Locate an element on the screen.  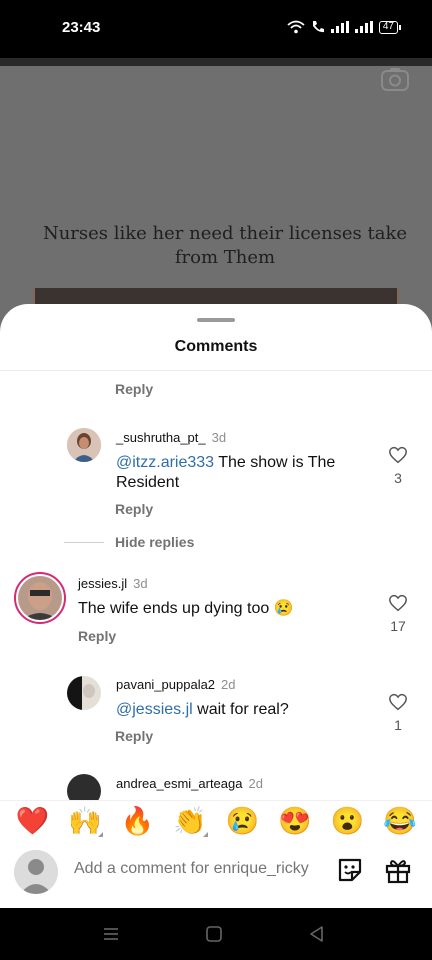
comment-username: jessies.jl 3d is located at coordinates (113, 583).